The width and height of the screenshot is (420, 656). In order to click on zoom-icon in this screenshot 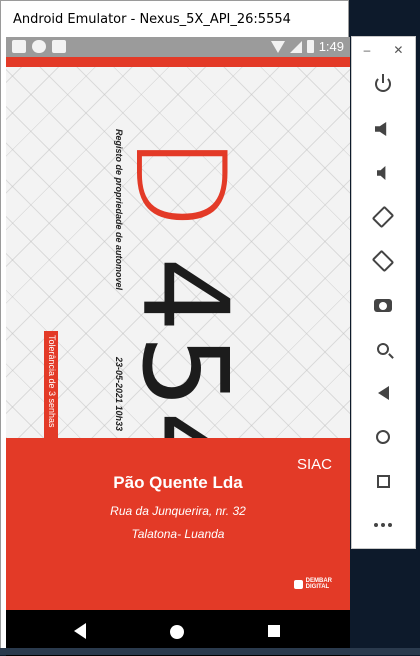, I will do `click(383, 349)`.